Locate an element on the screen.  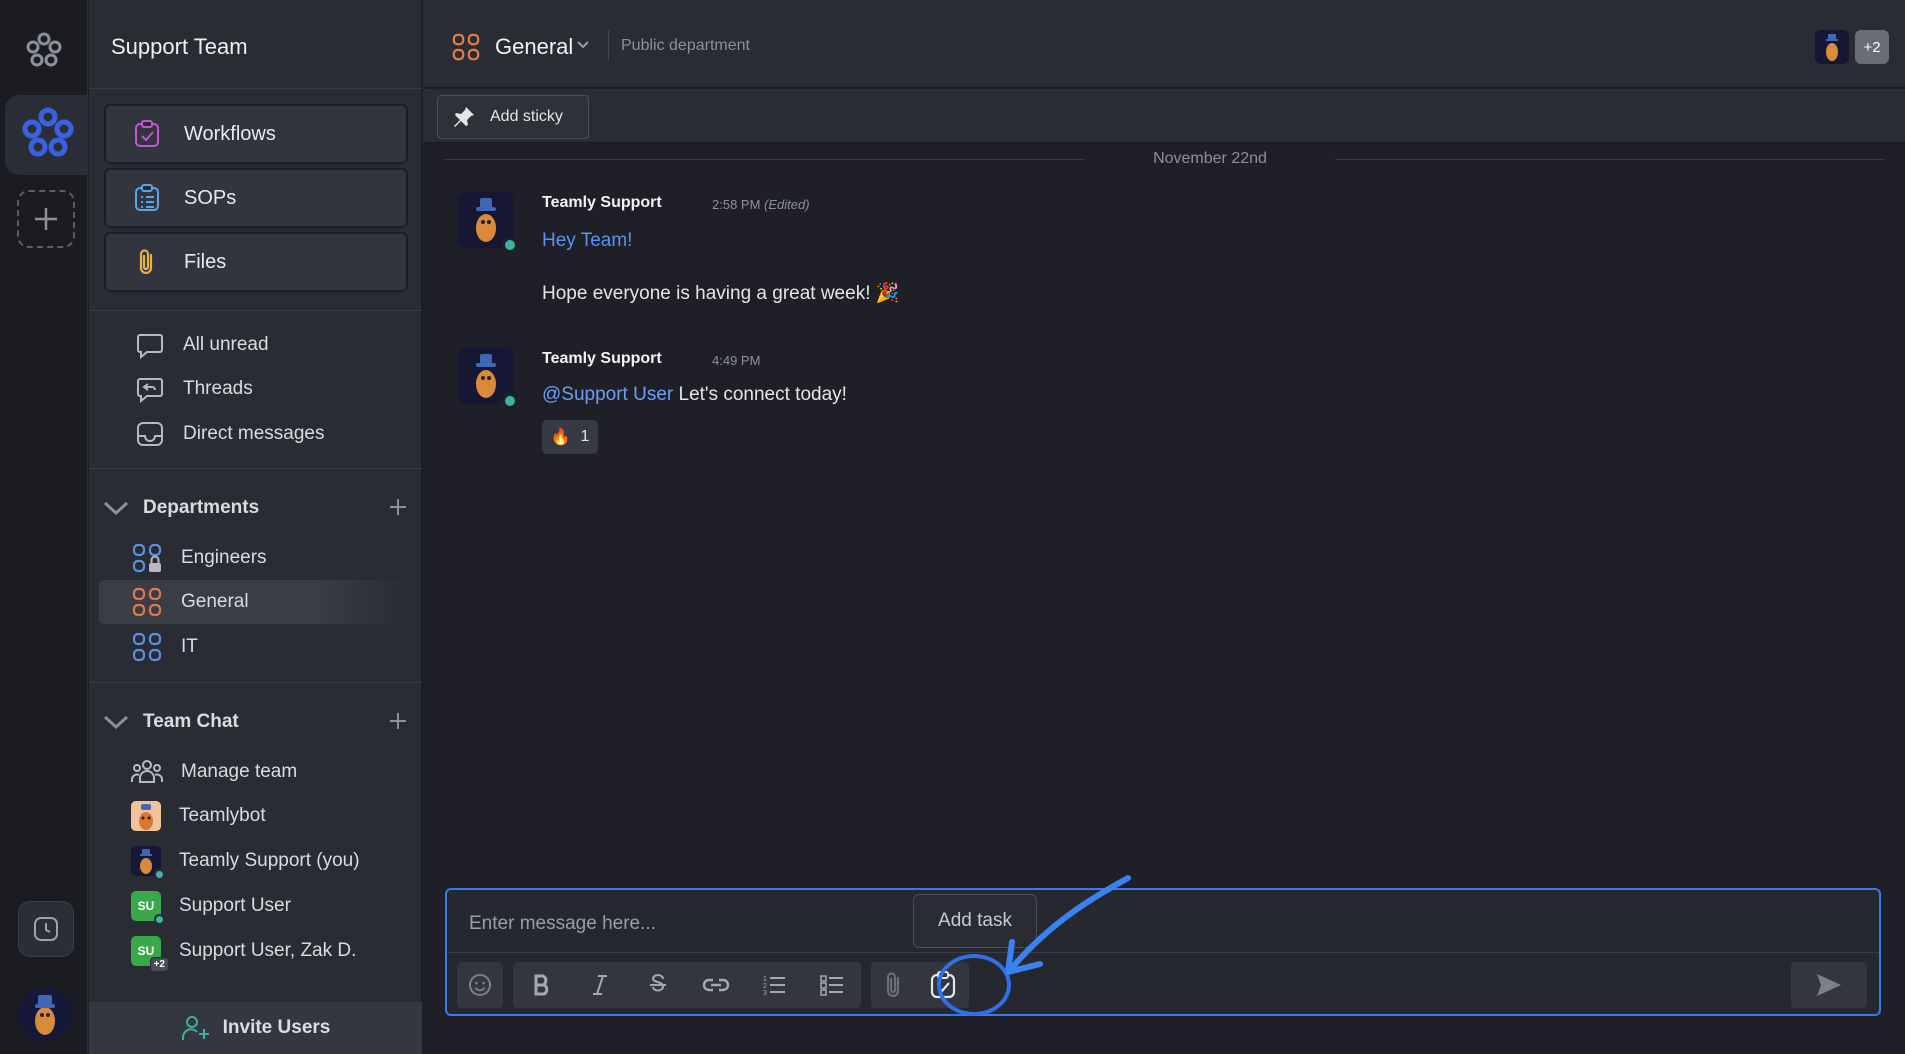
channel-description: Public department is located at coordinates (685, 45).